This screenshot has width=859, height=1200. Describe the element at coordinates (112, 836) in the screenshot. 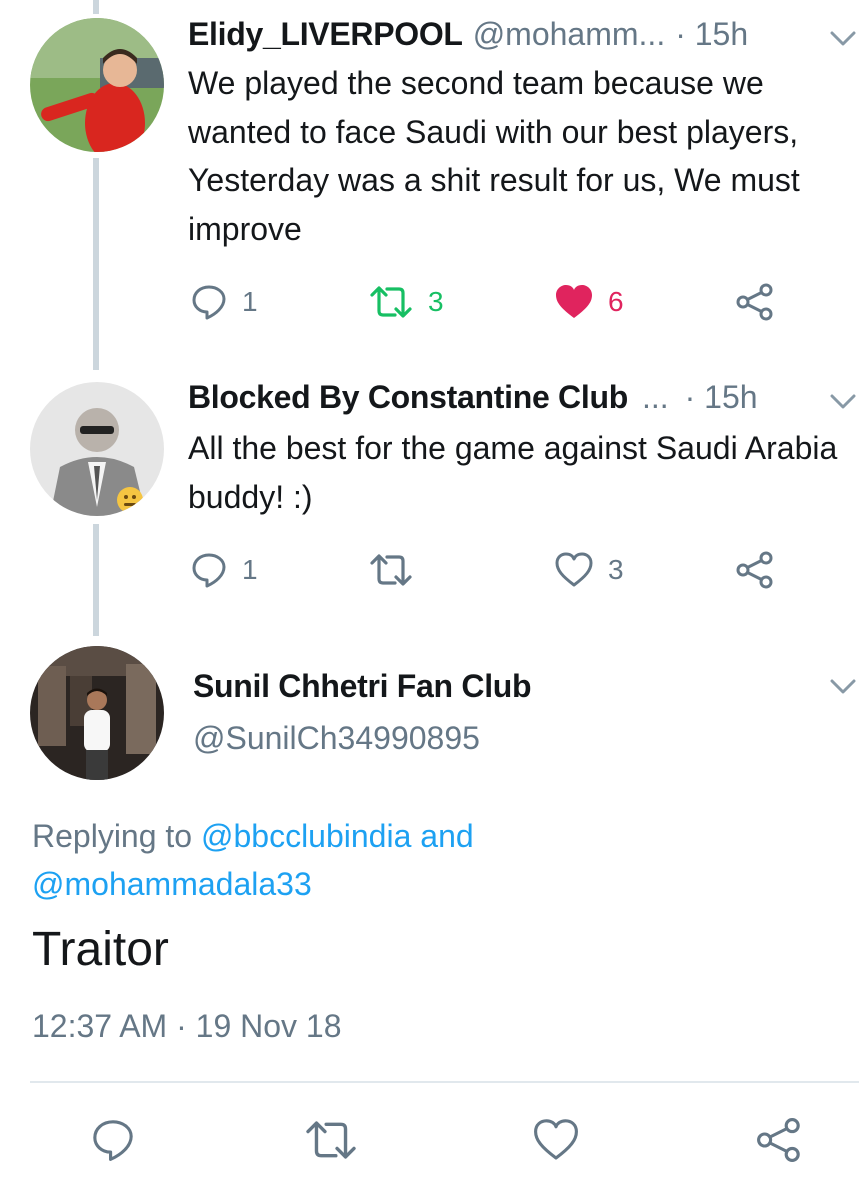

I see `replying-prefix: Replying to` at that location.